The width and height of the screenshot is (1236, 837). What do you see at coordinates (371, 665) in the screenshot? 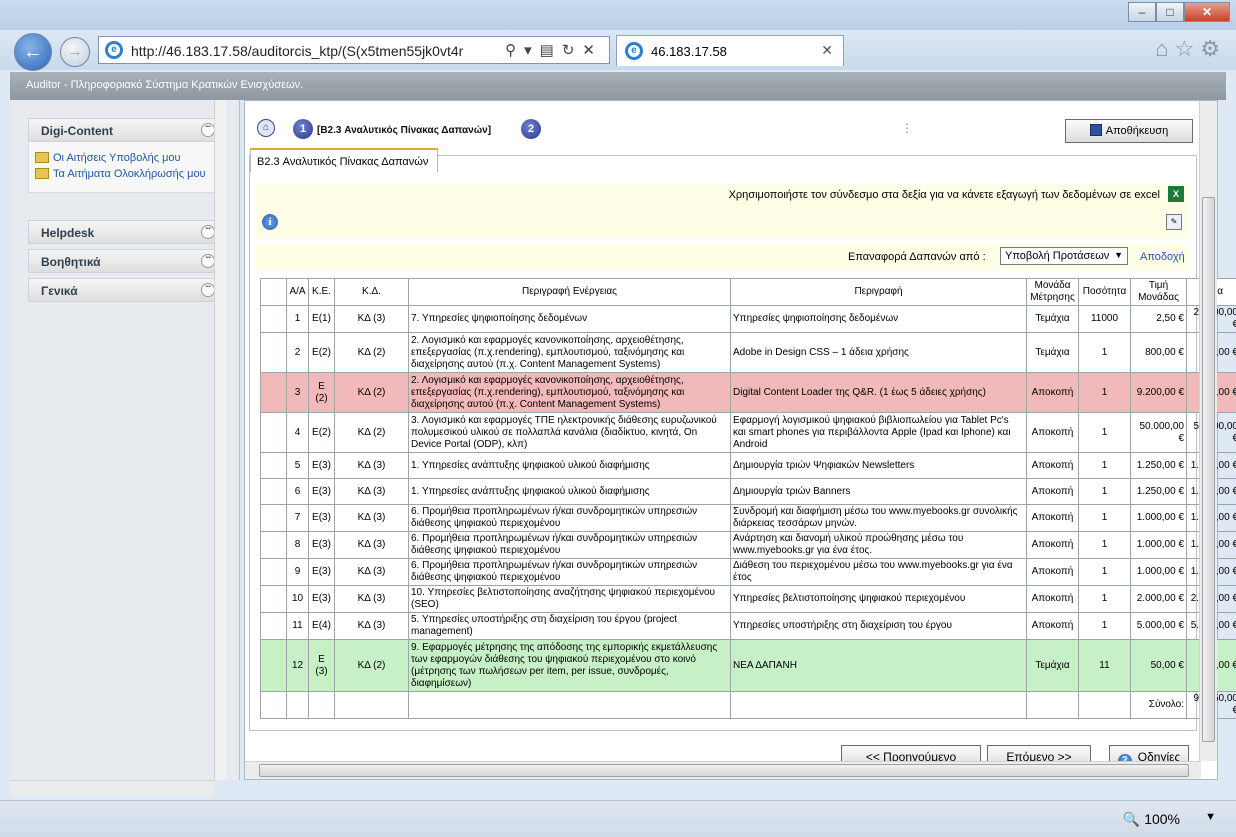
I see `cell-kd: ΚΔ (2)` at bounding box center [371, 665].